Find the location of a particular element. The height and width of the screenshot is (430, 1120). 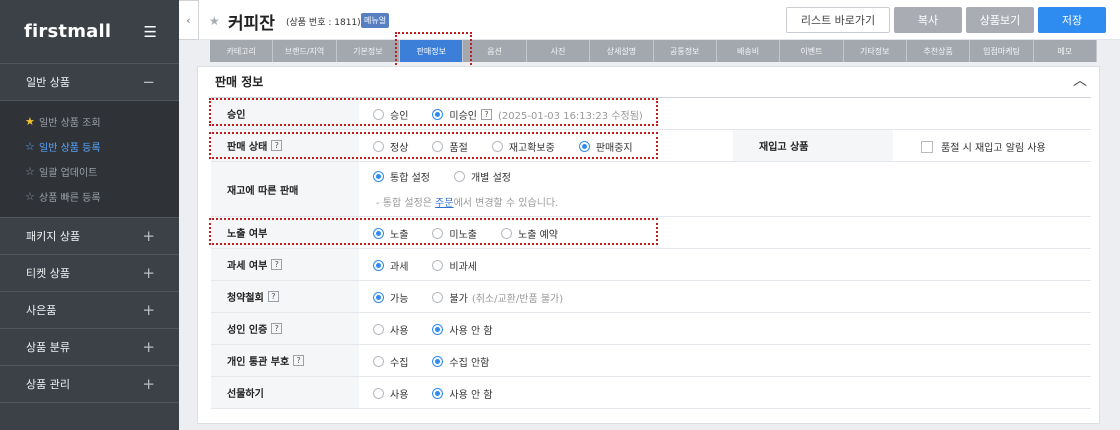

view-product-button: 상품보기 is located at coordinates (1000, 20).